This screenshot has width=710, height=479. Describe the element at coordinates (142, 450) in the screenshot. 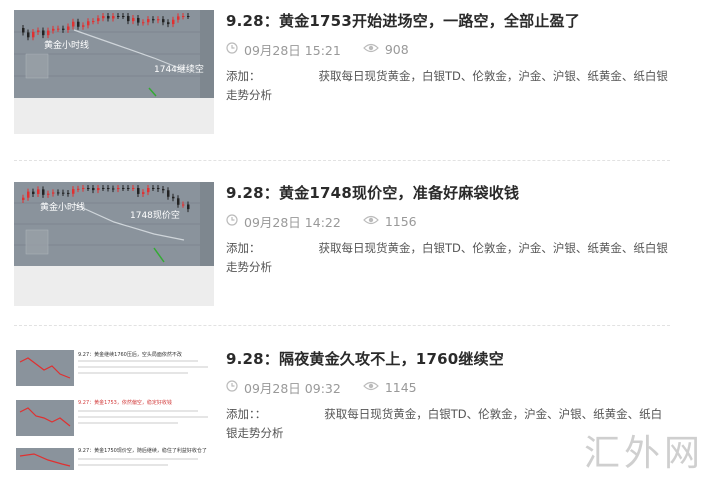

I see `collage-headline: 9.27：黄金1750现价空，随后继续，稳住了利益好收仓了` at that location.